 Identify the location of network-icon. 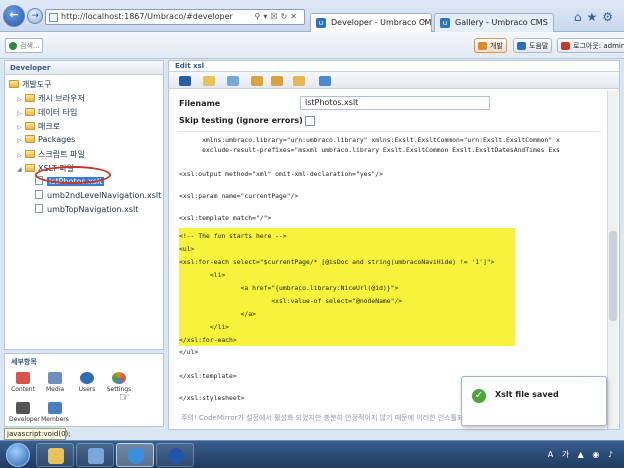
(96, 456).